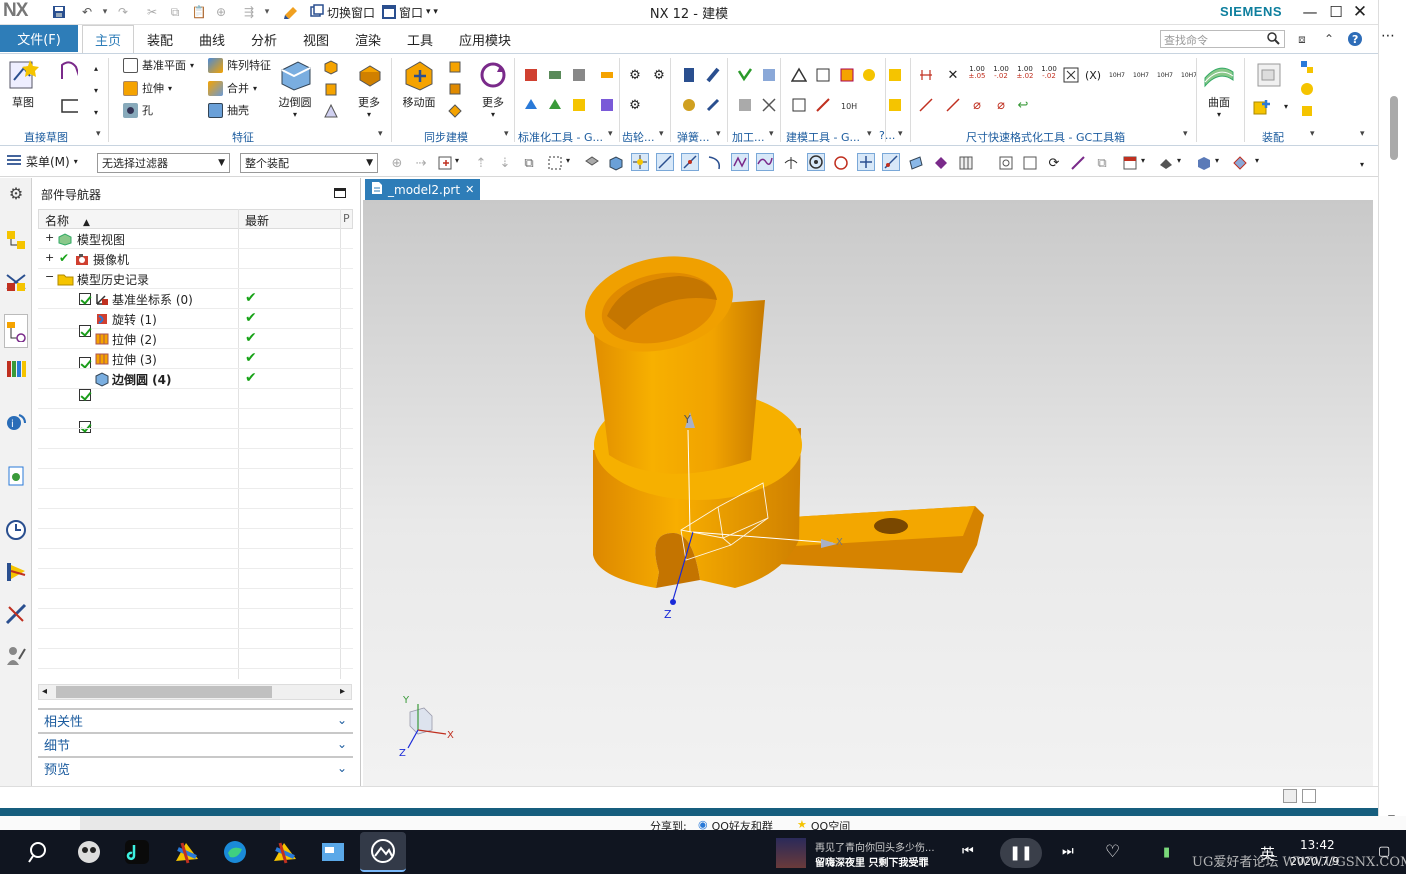 The width and height of the screenshot is (1406, 874). What do you see at coordinates (147, 88) in the screenshot?
I see `extrude-button: 拉伸 ▾` at bounding box center [147, 88].